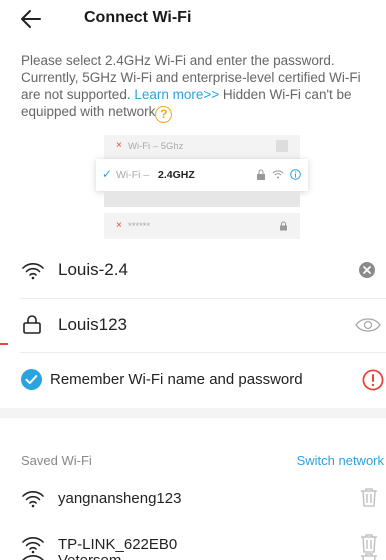 The width and height of the screenshot is (386, 560). Describe the element at coordinates (193, 20) in the screenshot. I see `header: Connect Wi-Fi` at that location.